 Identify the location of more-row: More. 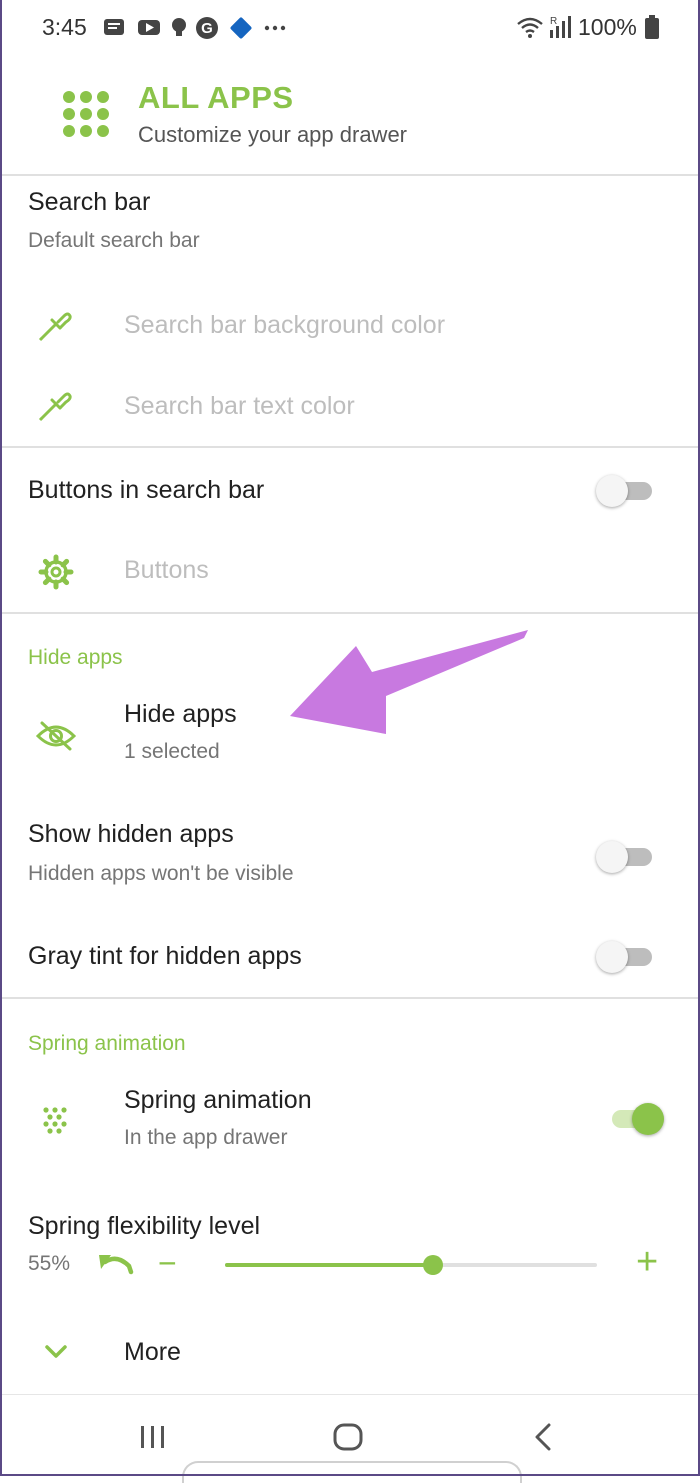
(350, 1353).